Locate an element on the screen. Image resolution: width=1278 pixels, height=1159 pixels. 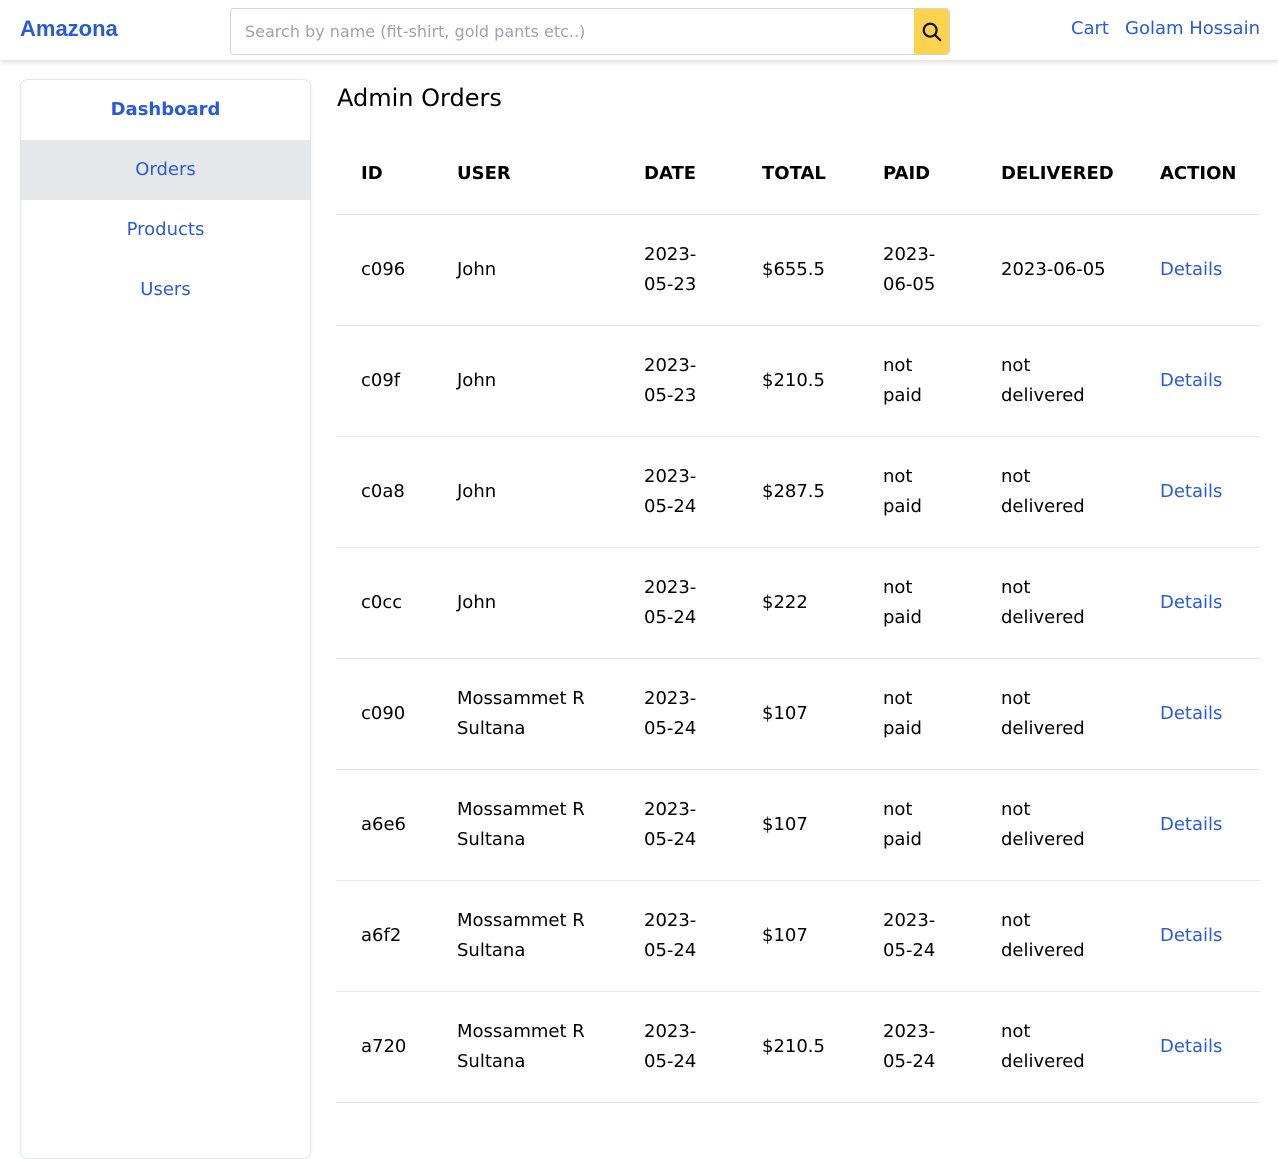
column-header-id: ID is located at coordinates (384, 174).